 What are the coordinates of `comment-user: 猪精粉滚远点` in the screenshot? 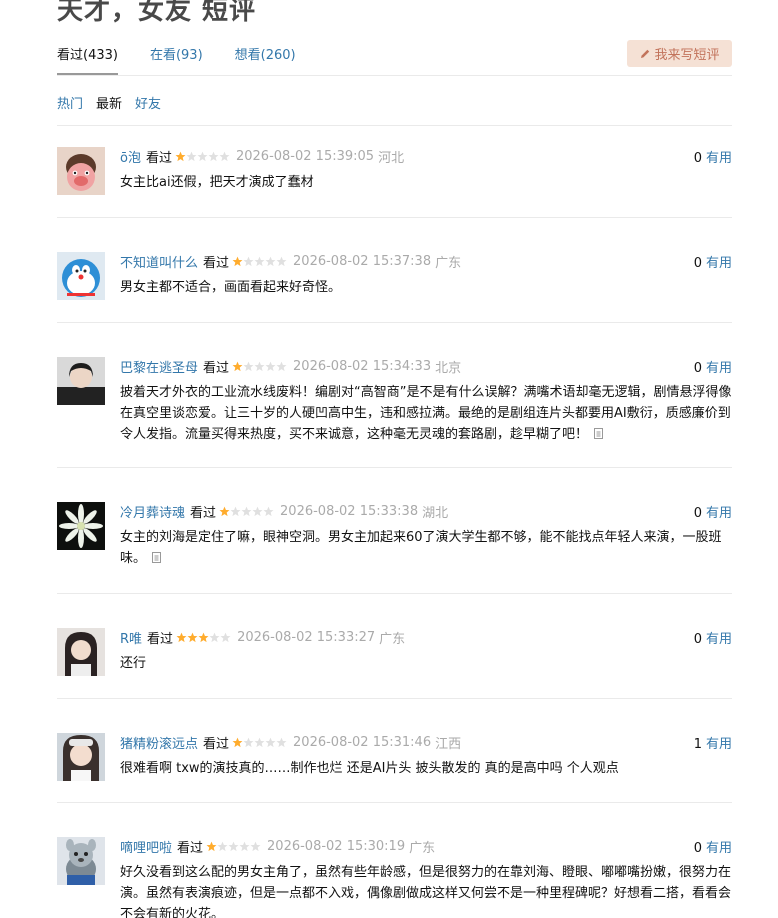 It's located at (159, 742).